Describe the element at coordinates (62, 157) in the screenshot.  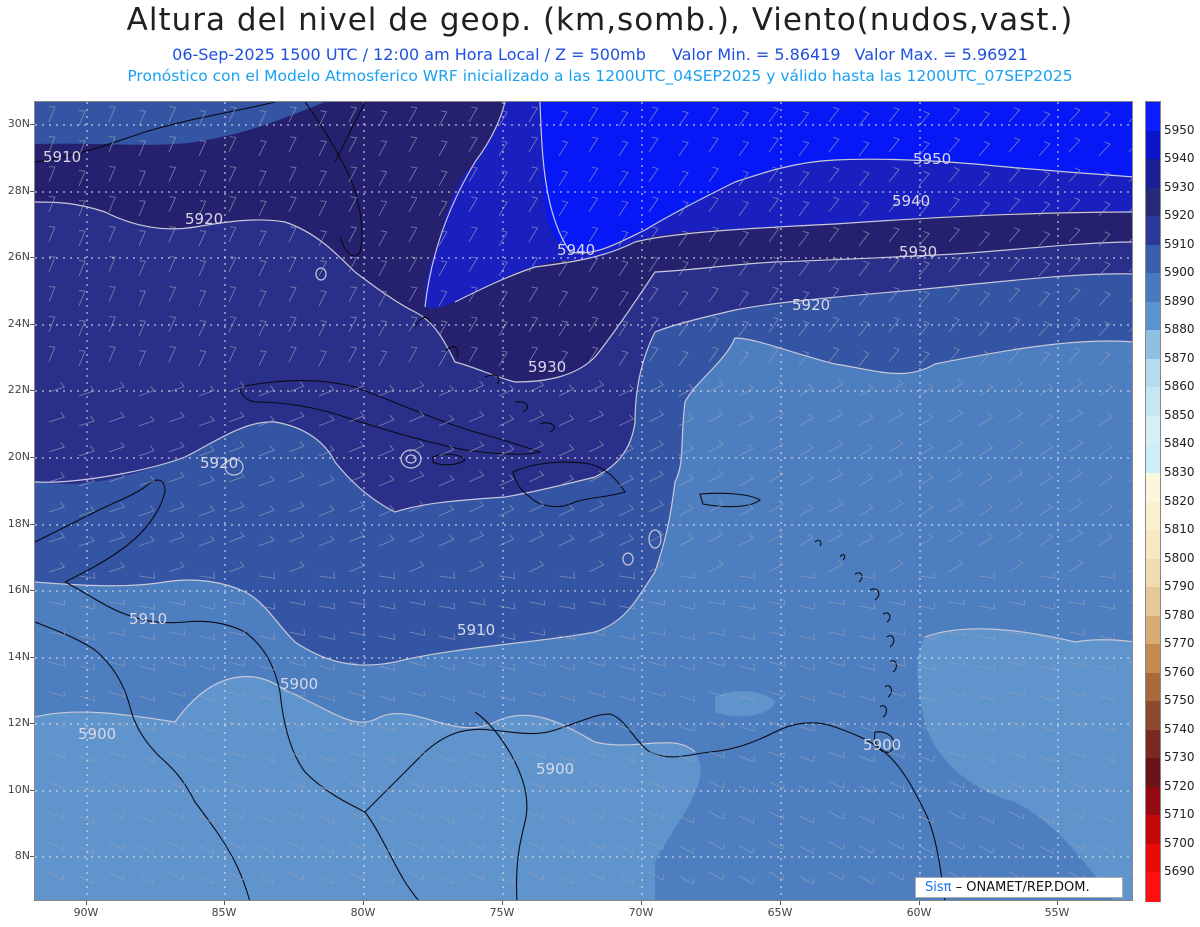
I see `contour-label: 5910` at that location.